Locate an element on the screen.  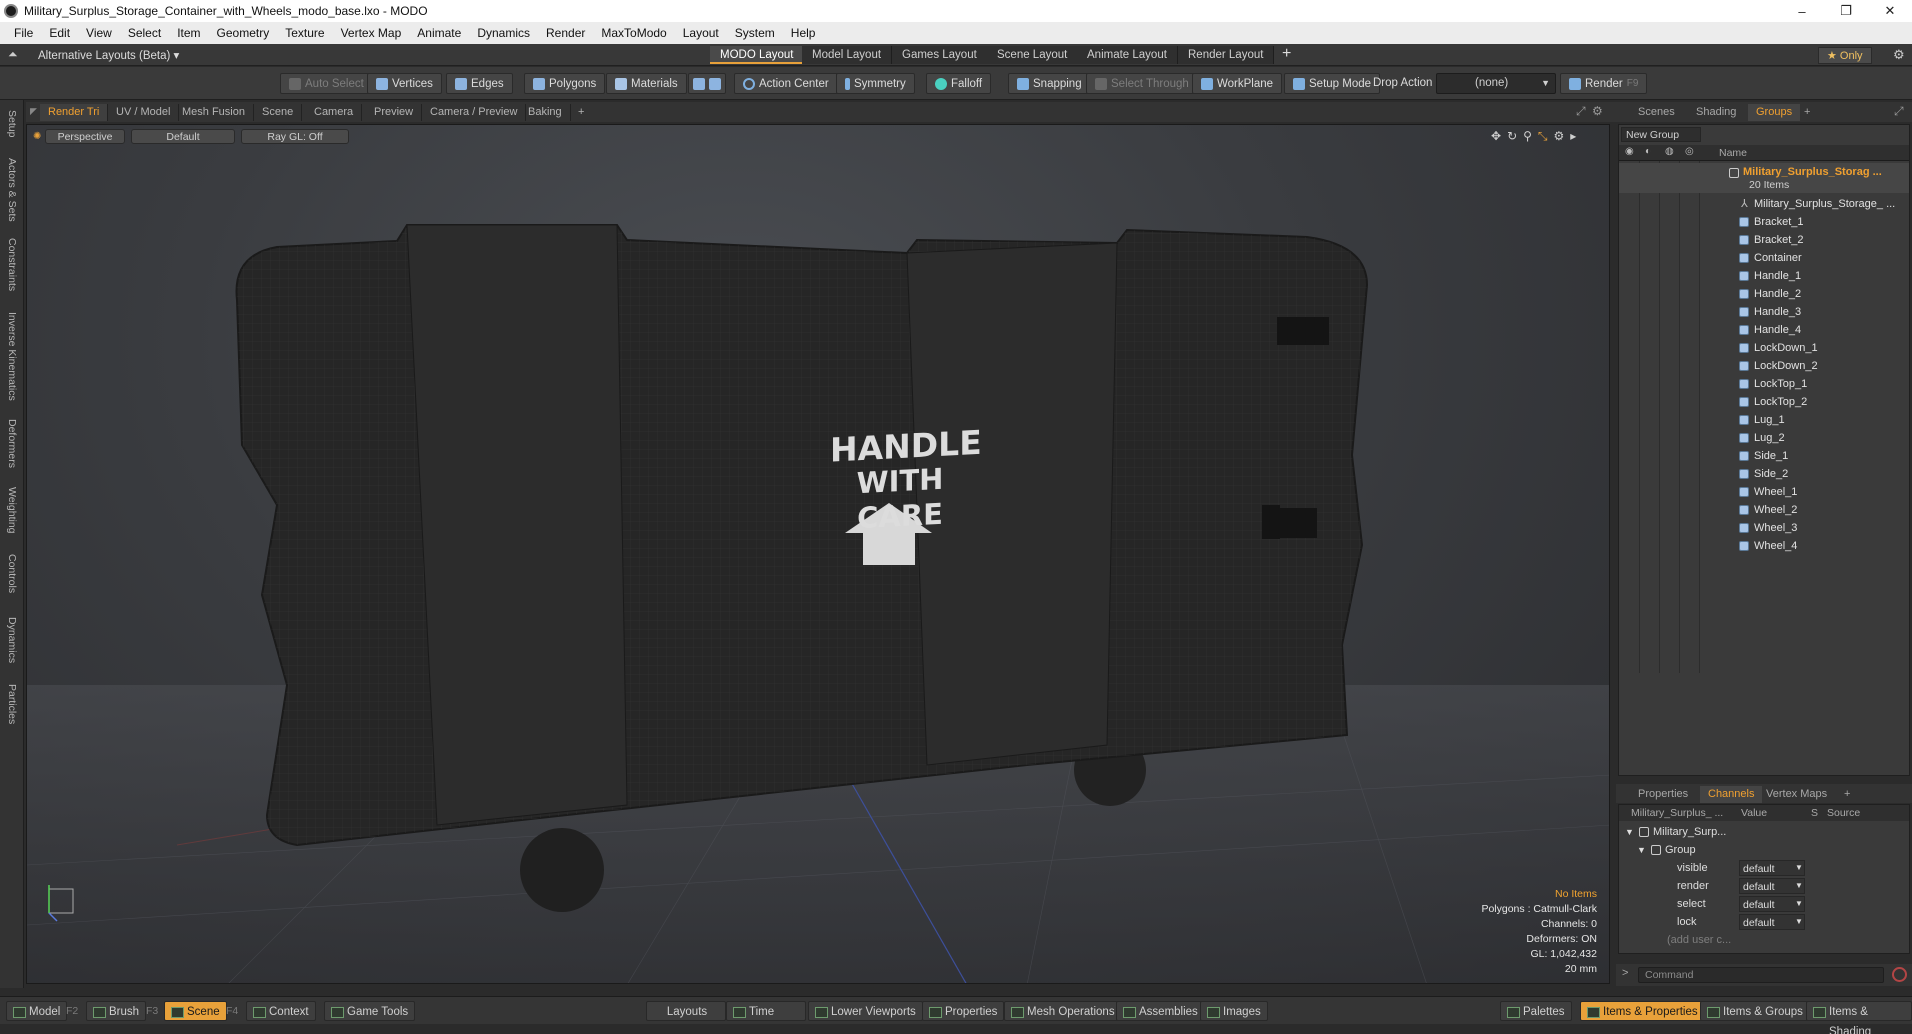
vtab-constraints: Constraints is located at coordinates (12, 265).